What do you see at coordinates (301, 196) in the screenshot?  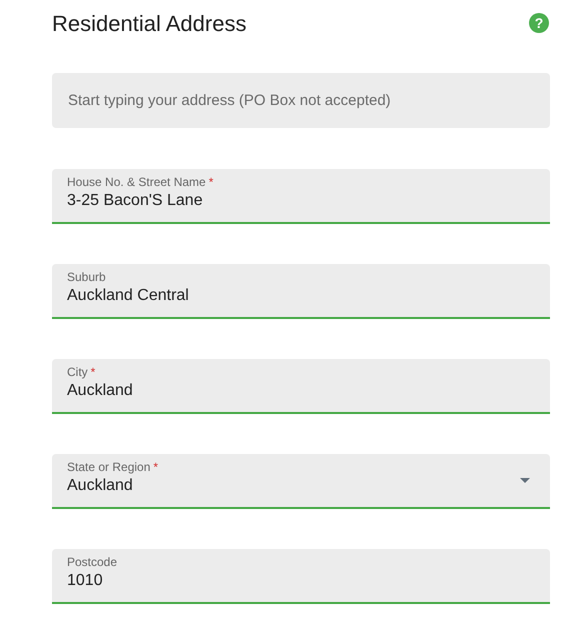 I see `text-field: House No. & Street Name * 3-25 Bacon'S Lane` at bounding box center [301, 196].